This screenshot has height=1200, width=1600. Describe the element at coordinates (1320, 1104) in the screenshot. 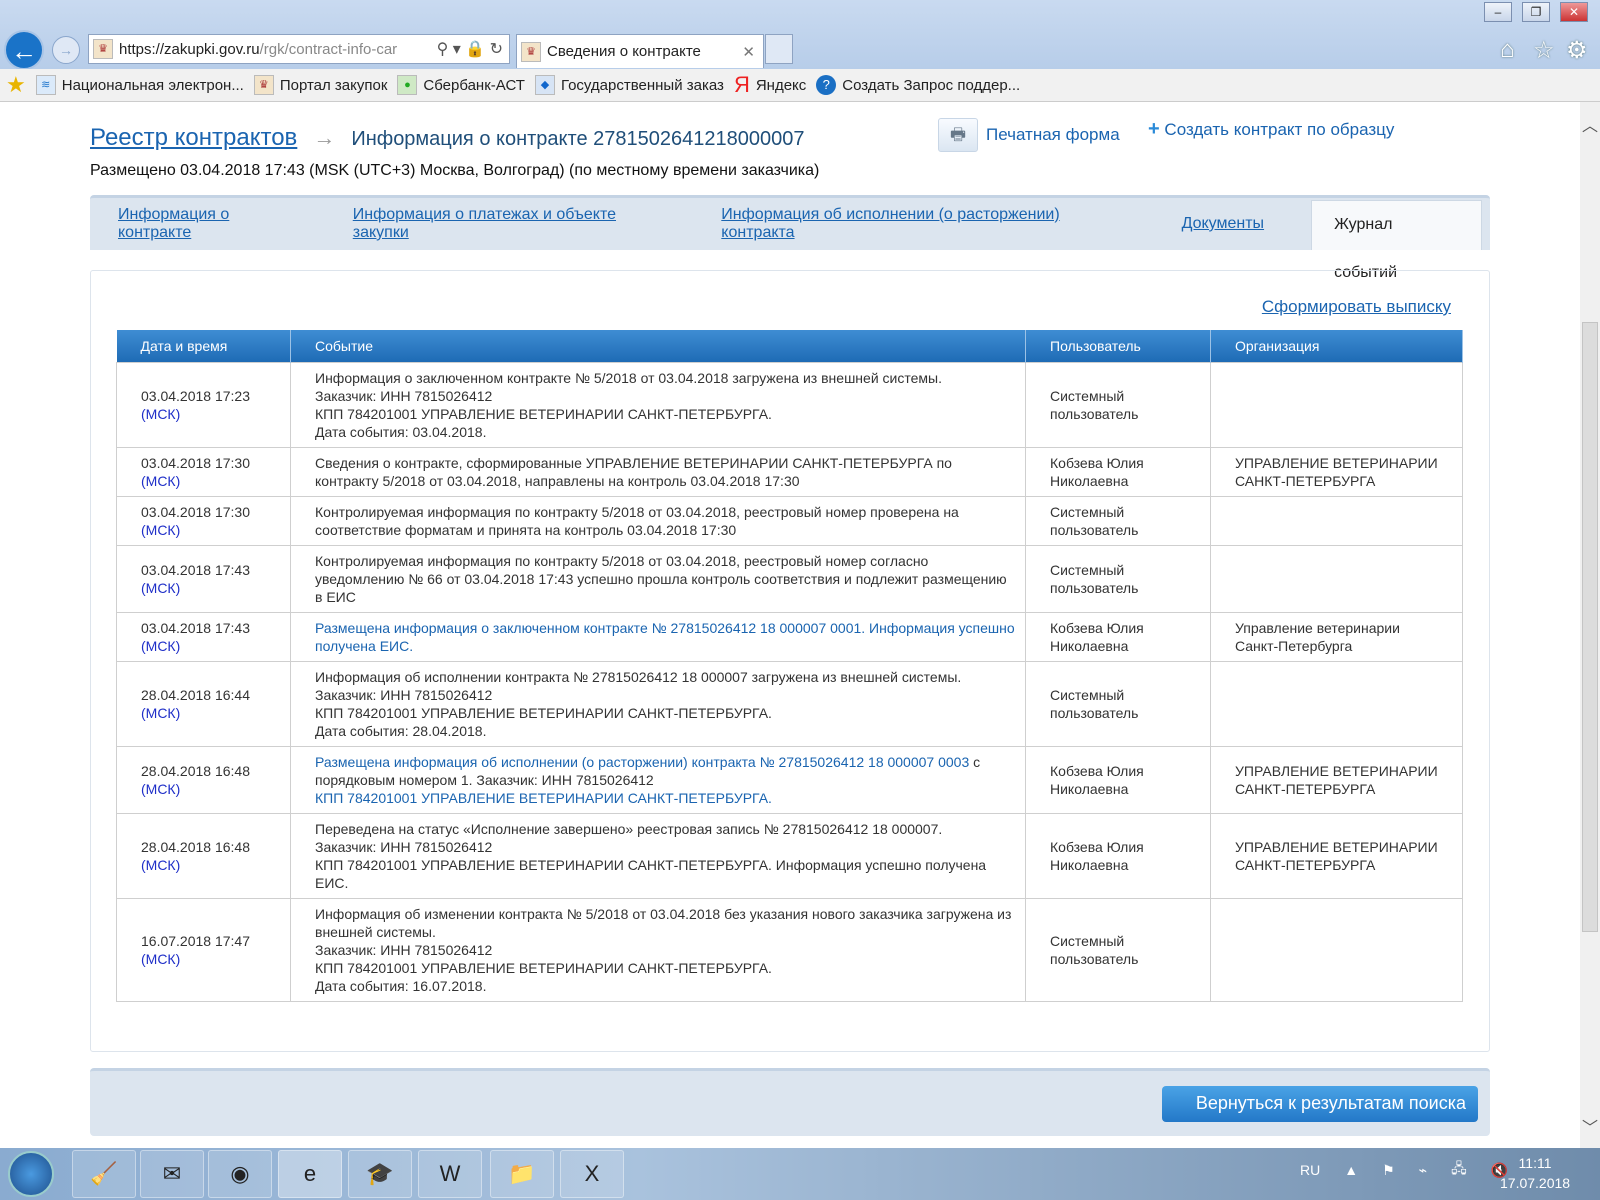

I see `back-to-results-button: Вернуться к результатам поиска` at that location.